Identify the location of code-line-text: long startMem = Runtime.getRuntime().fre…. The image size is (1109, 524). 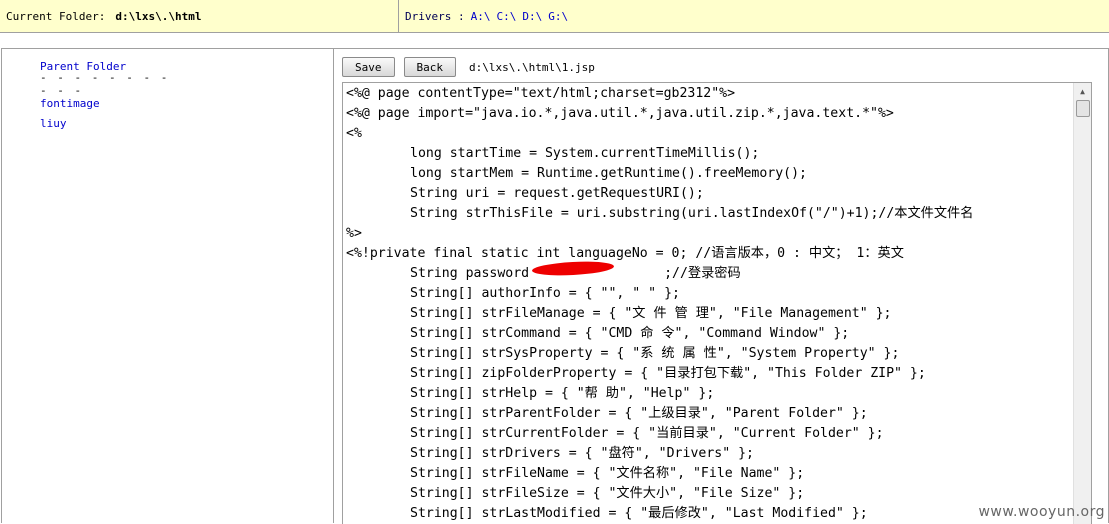
(608, 173).